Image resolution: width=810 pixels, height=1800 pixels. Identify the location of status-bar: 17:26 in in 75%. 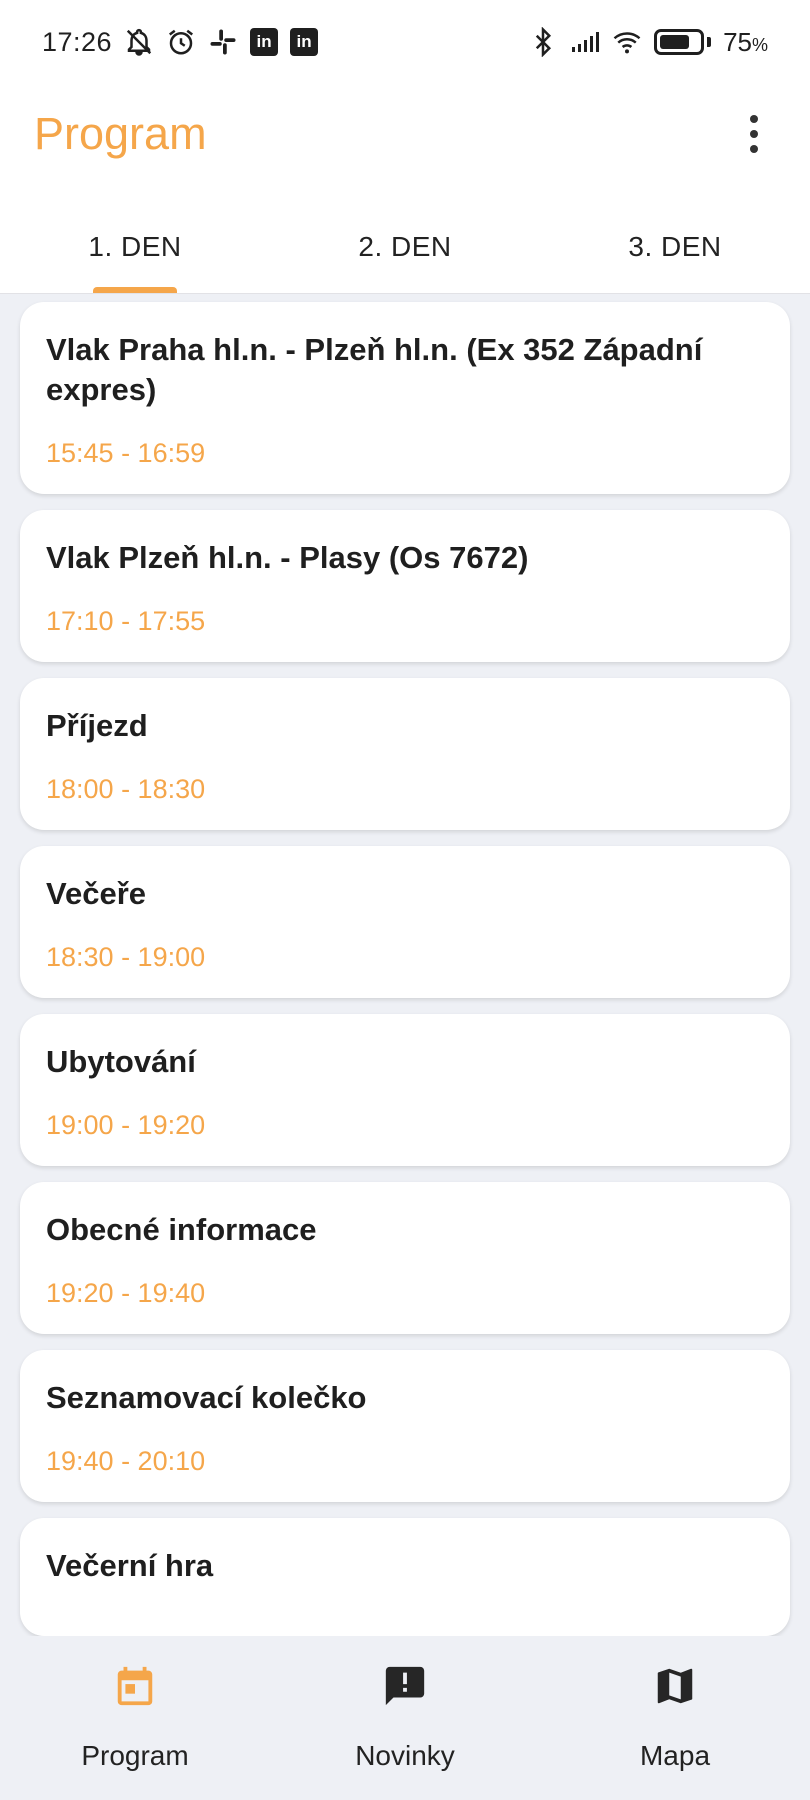
(405, 42).